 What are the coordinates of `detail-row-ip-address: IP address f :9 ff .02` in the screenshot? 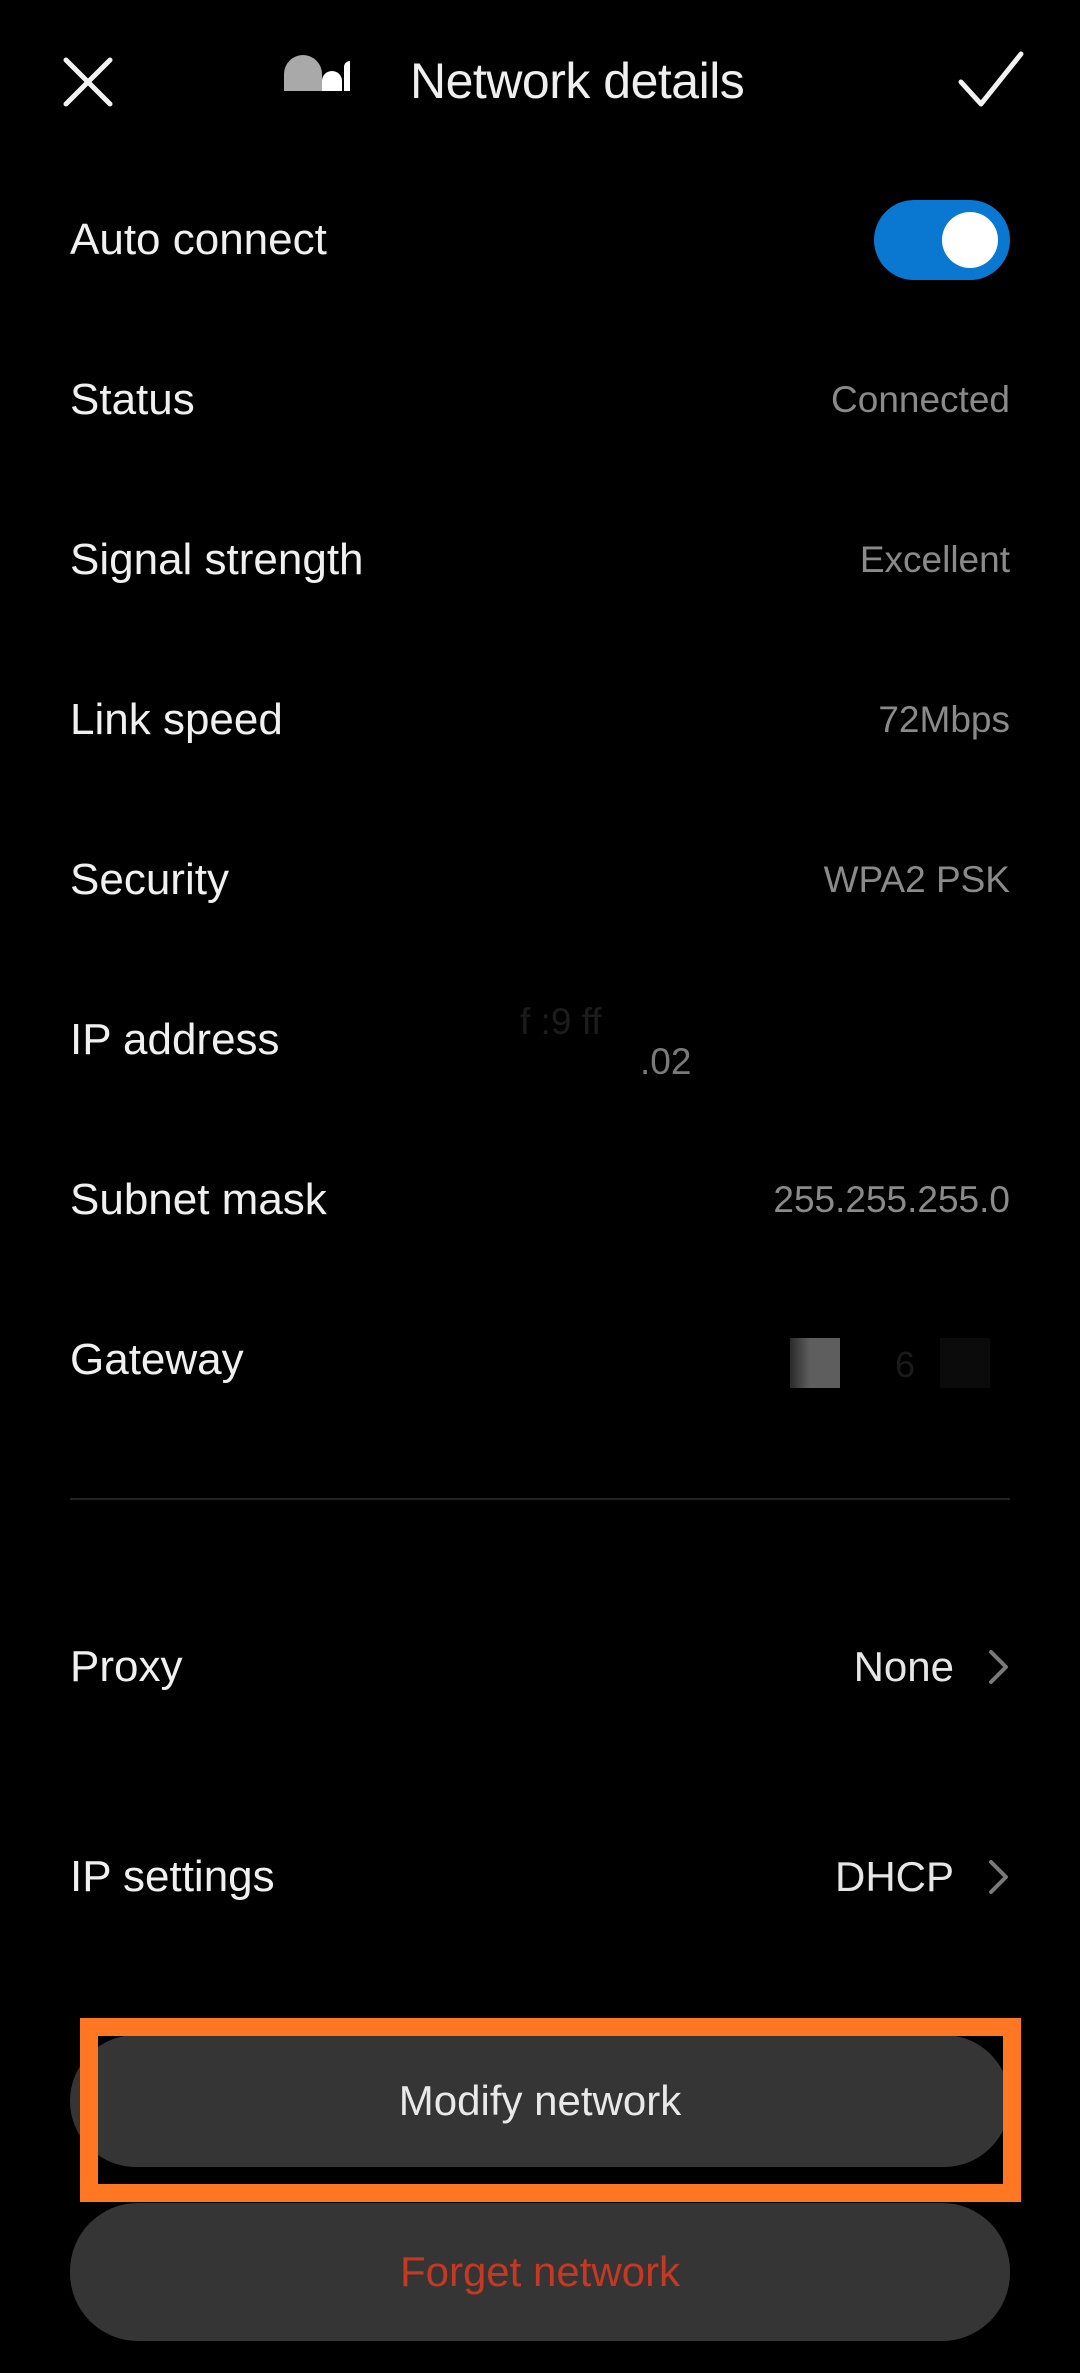 It's located at (540, 1040).